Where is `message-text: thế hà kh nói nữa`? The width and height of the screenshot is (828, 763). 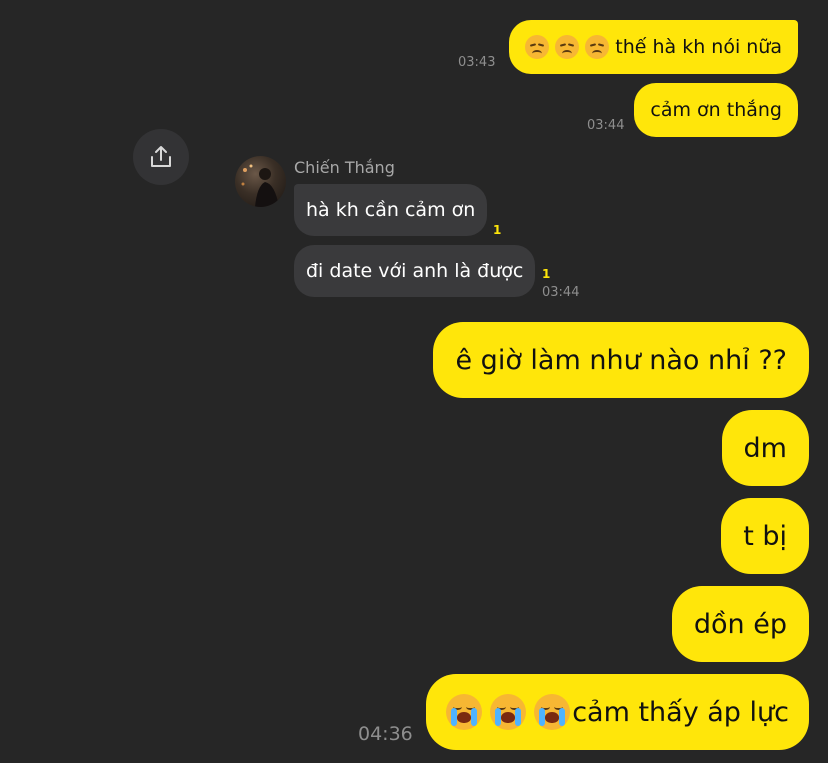 message-text: thế hà kh nói nữa is located at coordinates (698, 47).